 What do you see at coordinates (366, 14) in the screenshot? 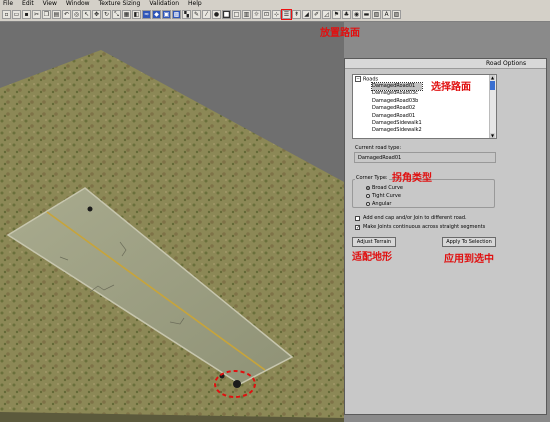
I see `scene-camera-icon: ▬` at bounding box center [366, 14].